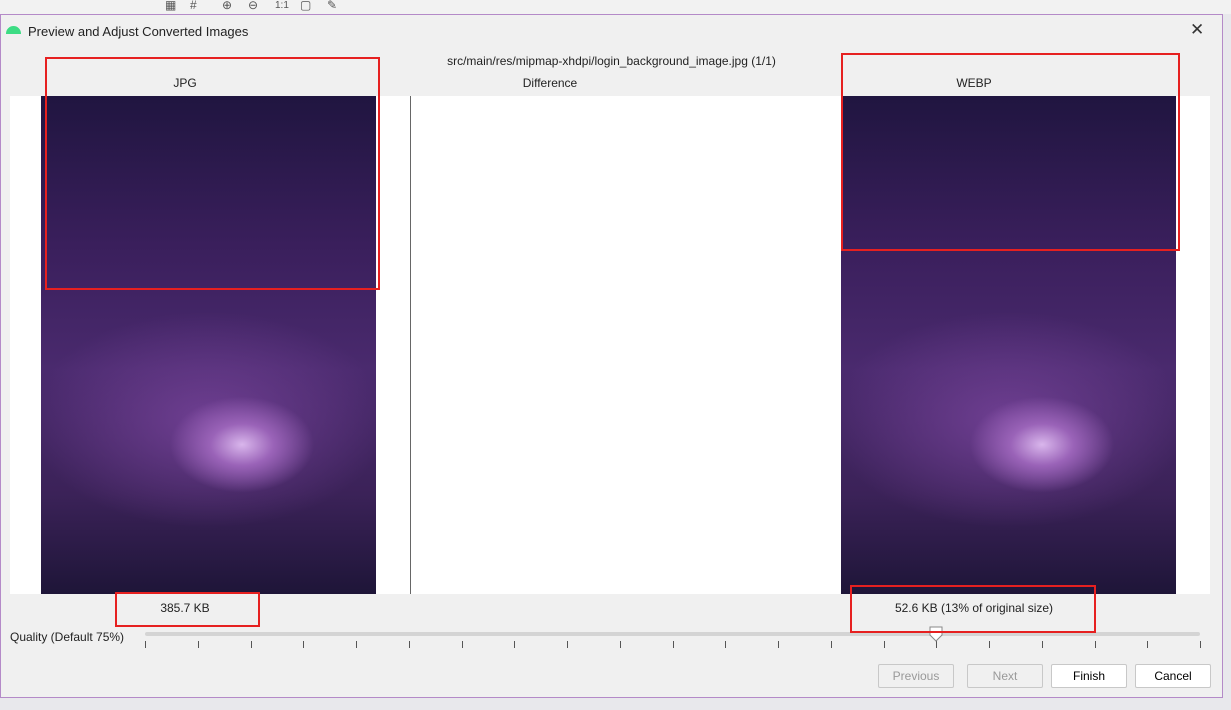 Image resolution: width=1231 pixels, height=710 pixels. What do you see at coordinates (1197, 30) in the screenshot?
I see `close-icon: ✕` at bounding box center [1197, 30].